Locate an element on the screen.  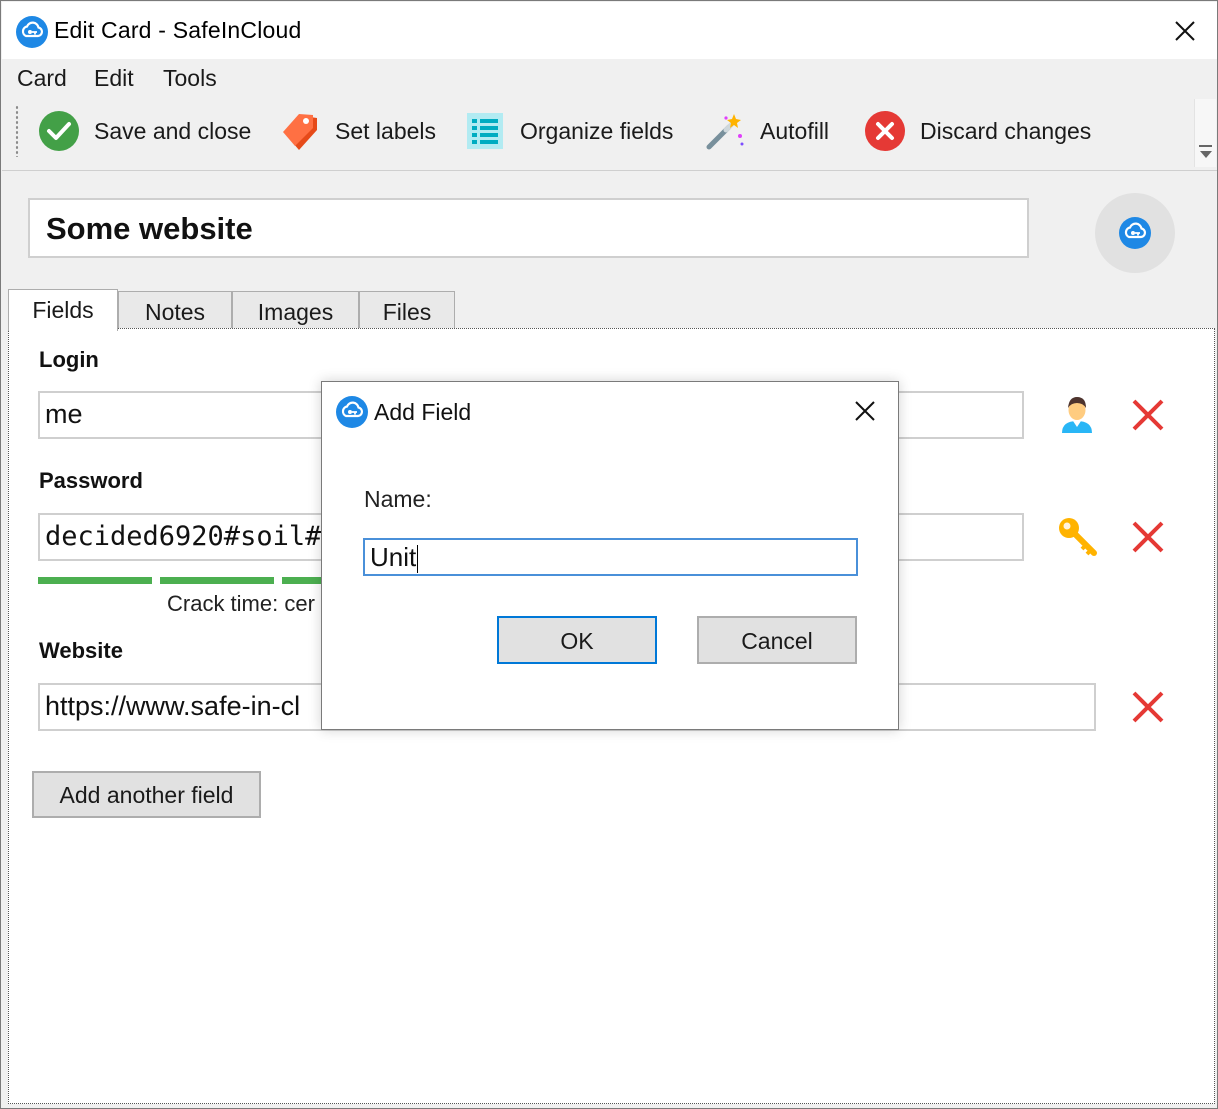
set-labels-button: Set labels is located at coordinates (357, 131).